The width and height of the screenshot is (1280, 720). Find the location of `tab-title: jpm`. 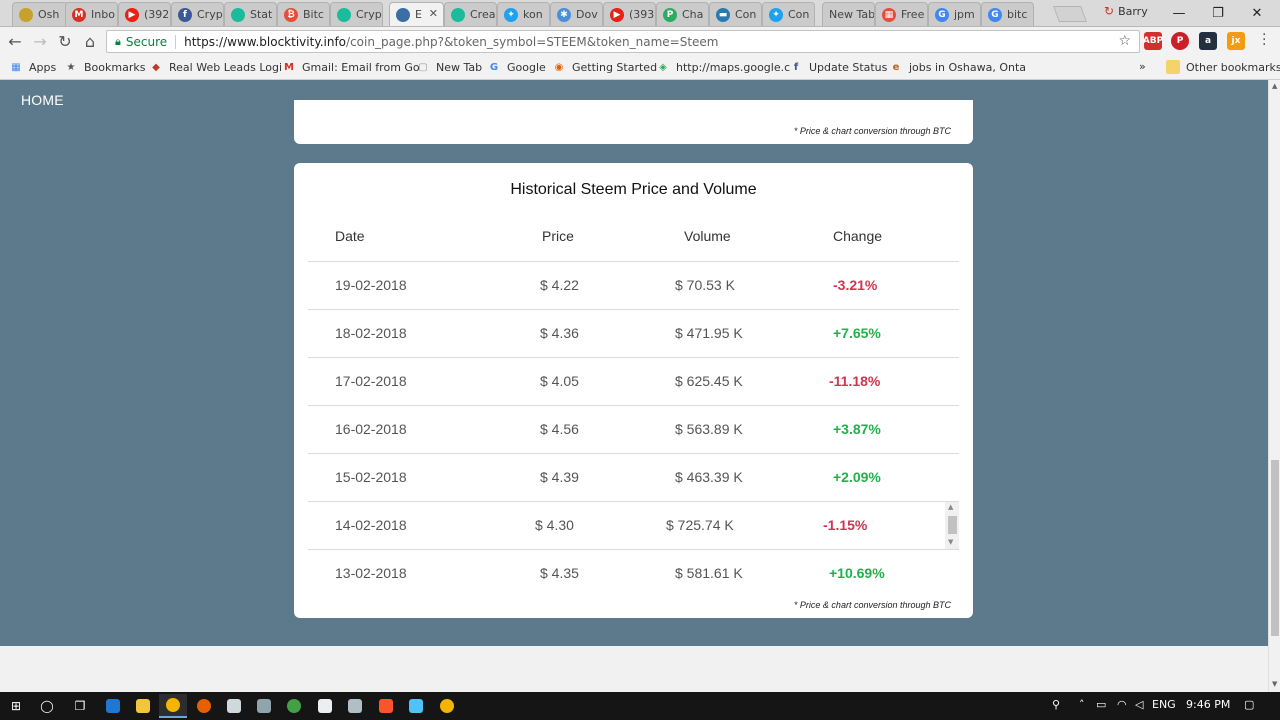

tab-title: jpm is located at coordinates (964, 14).